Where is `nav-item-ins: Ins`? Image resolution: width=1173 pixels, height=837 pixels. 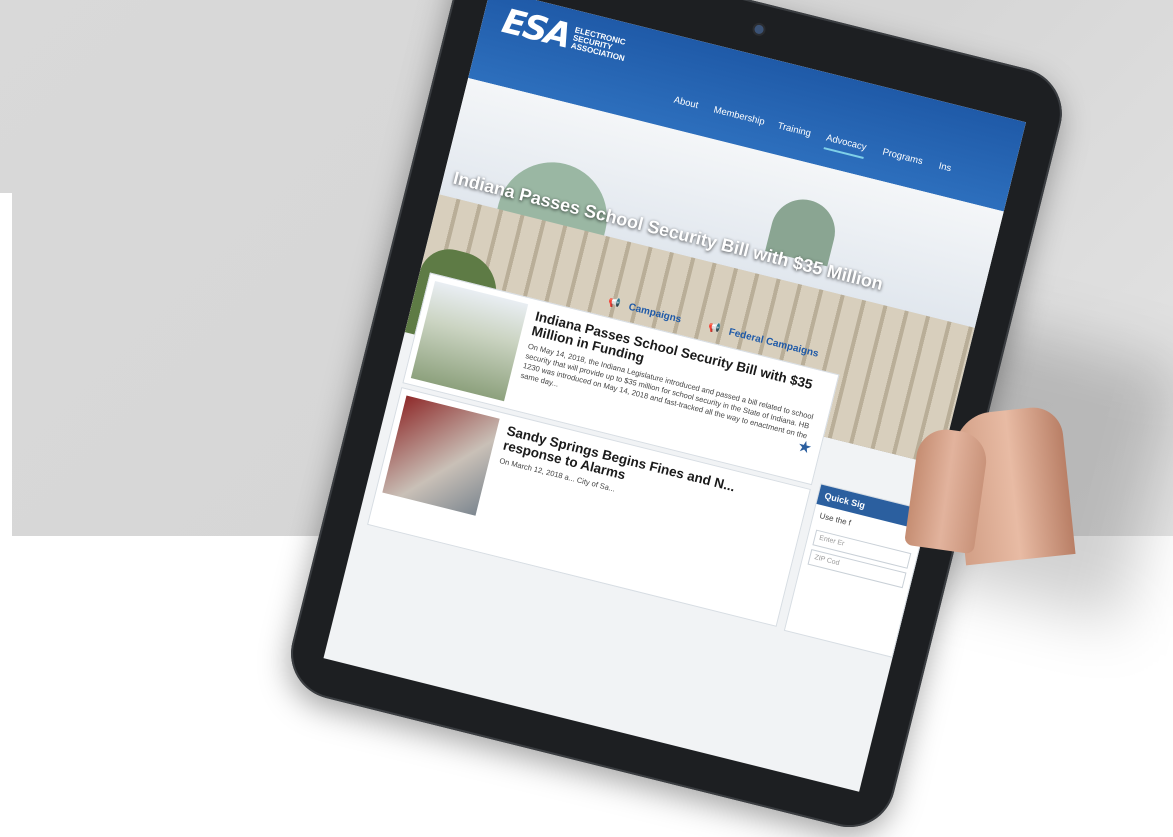
nav-item-ins: Ins is located at coordinates (945, 168).